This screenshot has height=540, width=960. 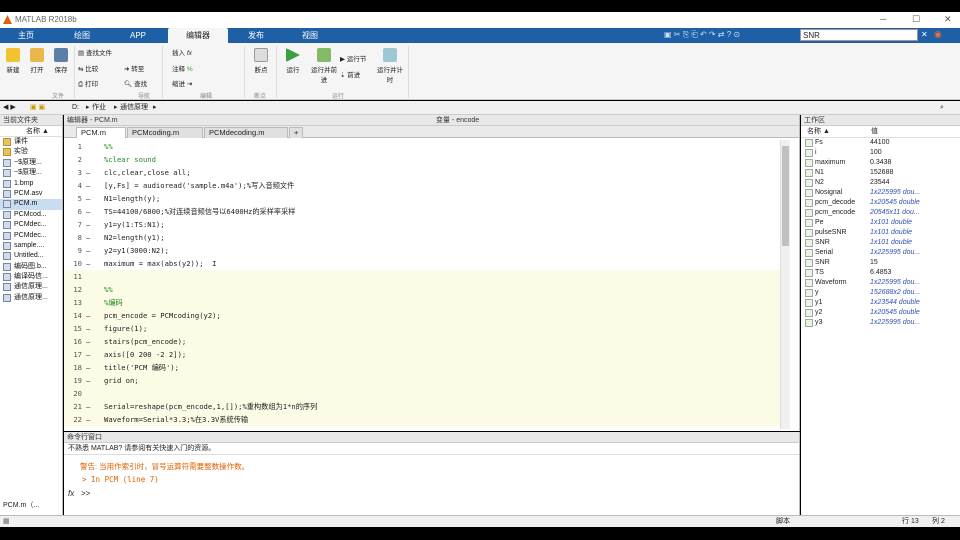 What do you see at coordinates (246, 132) in the screenshot?
I see `tab-pcmdecoding-m: PCMdecoding.m` at bounding box center [246, 132].